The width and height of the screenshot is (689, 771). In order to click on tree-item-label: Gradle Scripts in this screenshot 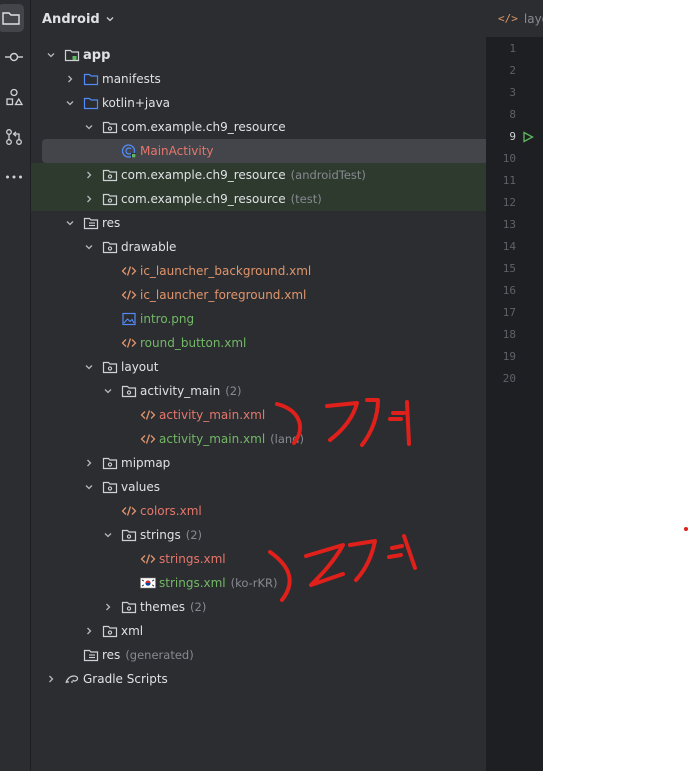, I will do `click(125, 679)`.